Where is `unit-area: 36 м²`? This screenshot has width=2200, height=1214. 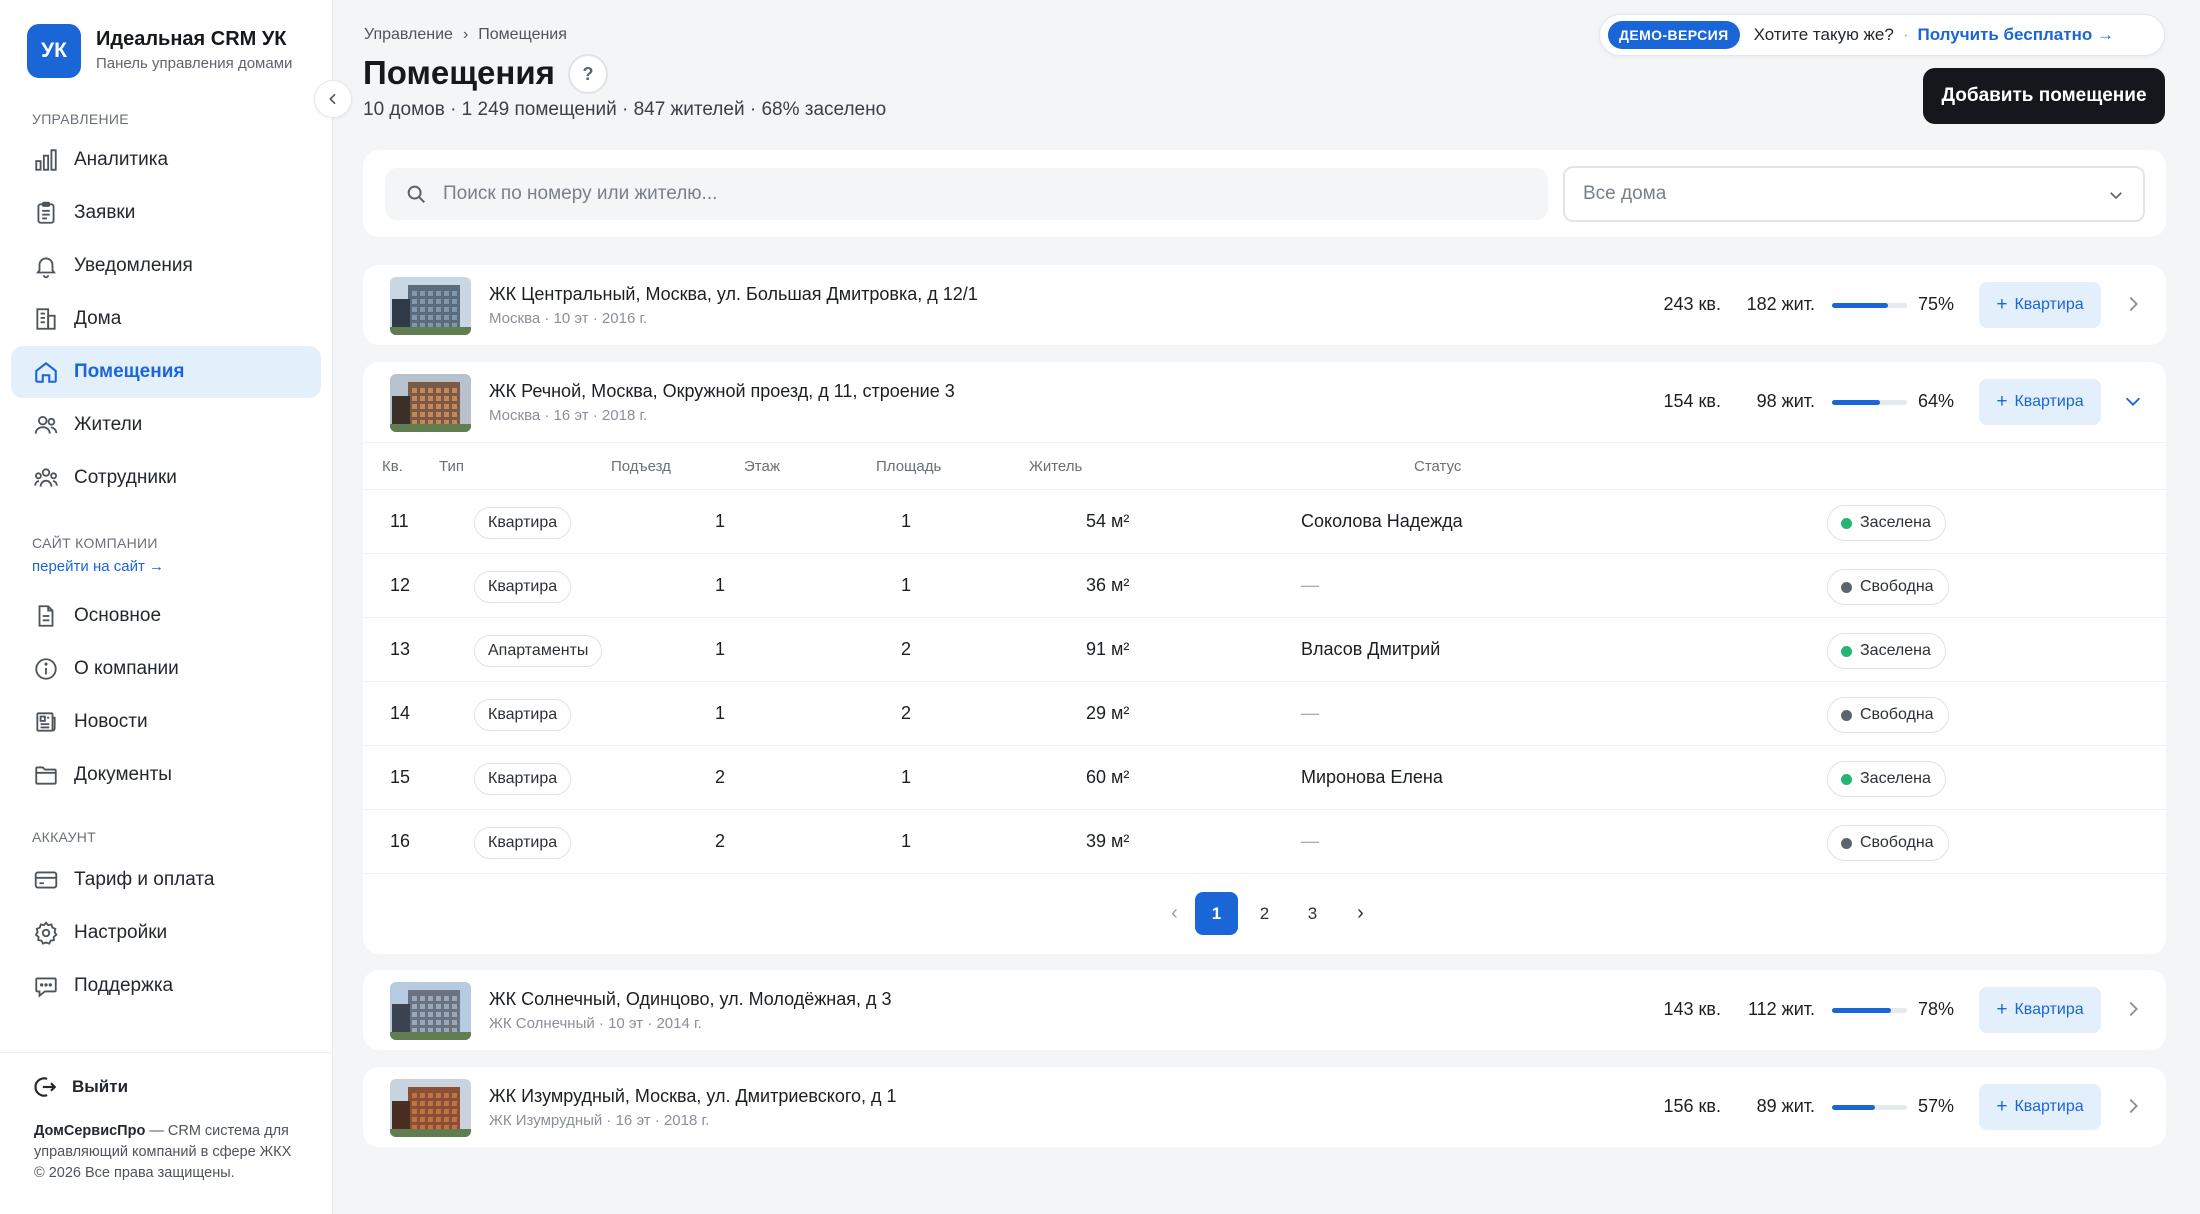 unit-area: 36 м² is located at coordinates (1108, 585).